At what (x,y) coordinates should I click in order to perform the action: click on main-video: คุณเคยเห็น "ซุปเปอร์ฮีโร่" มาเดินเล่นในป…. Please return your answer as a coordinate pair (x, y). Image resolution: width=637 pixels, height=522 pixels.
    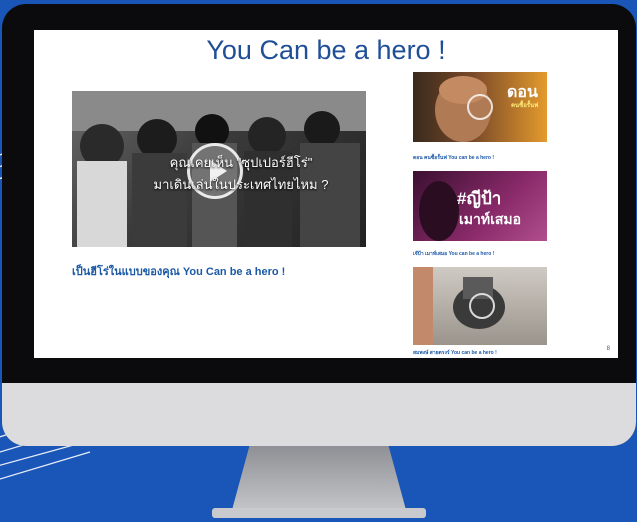
    Looking at the image, I should click on (219, 169).